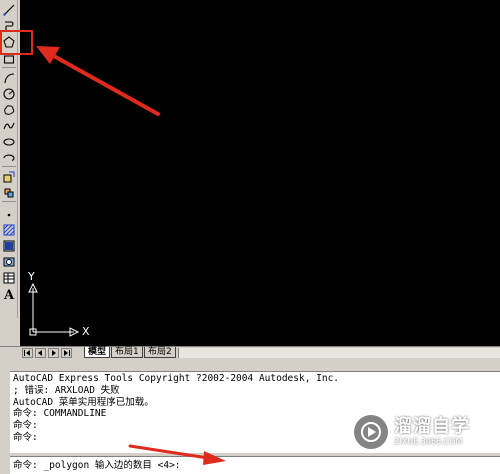 Image resolution: width=500 pixels, height=474 pixels. What do you see at coordinates (66, 390) in the screenshot?
I see `history-line: ; 错误: ARXLOAD 失败` at bounding box center [66, 390].